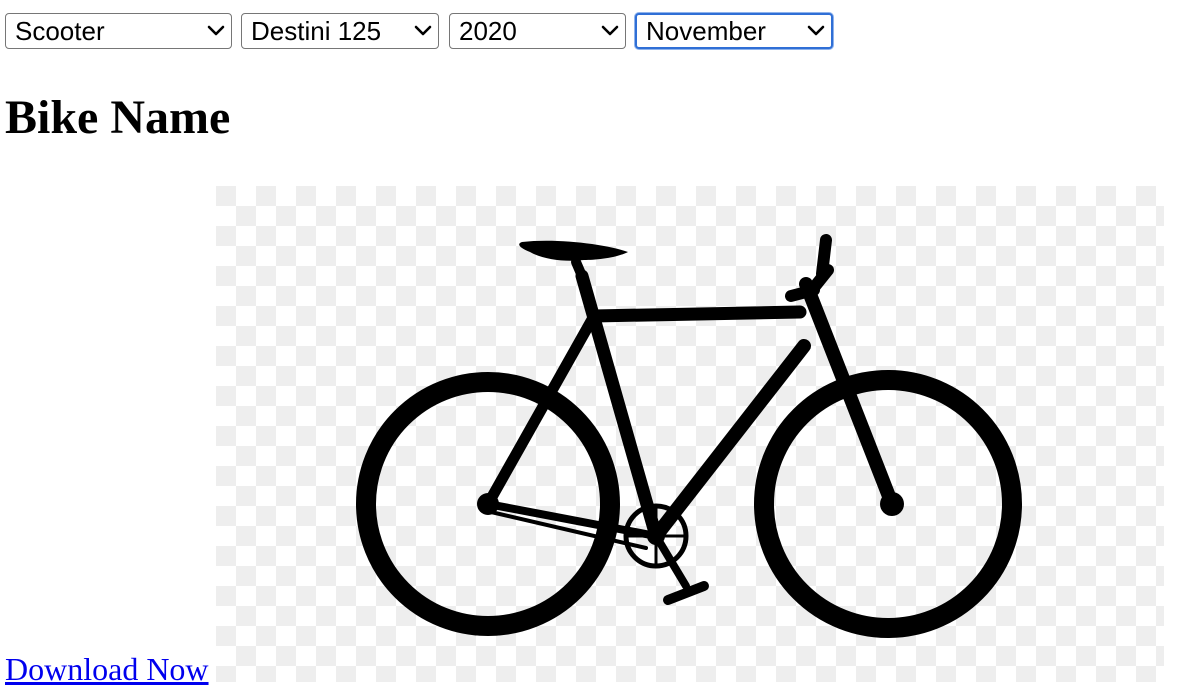 This screenshot has height=696, width=1186. I want to click on year-value: 2020, so click(488, 30).